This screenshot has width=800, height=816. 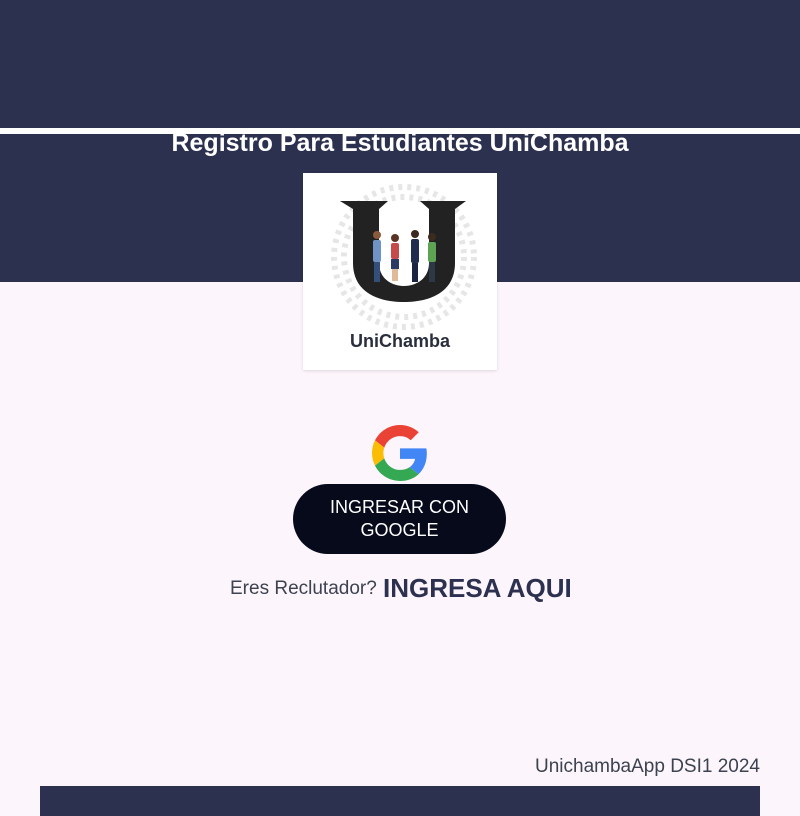 What do you see at coordinates (400, 143) in the screenshot?
I see `page-title: Registro Para Estudiantes UniChamba` at bounding box center [400, 143].